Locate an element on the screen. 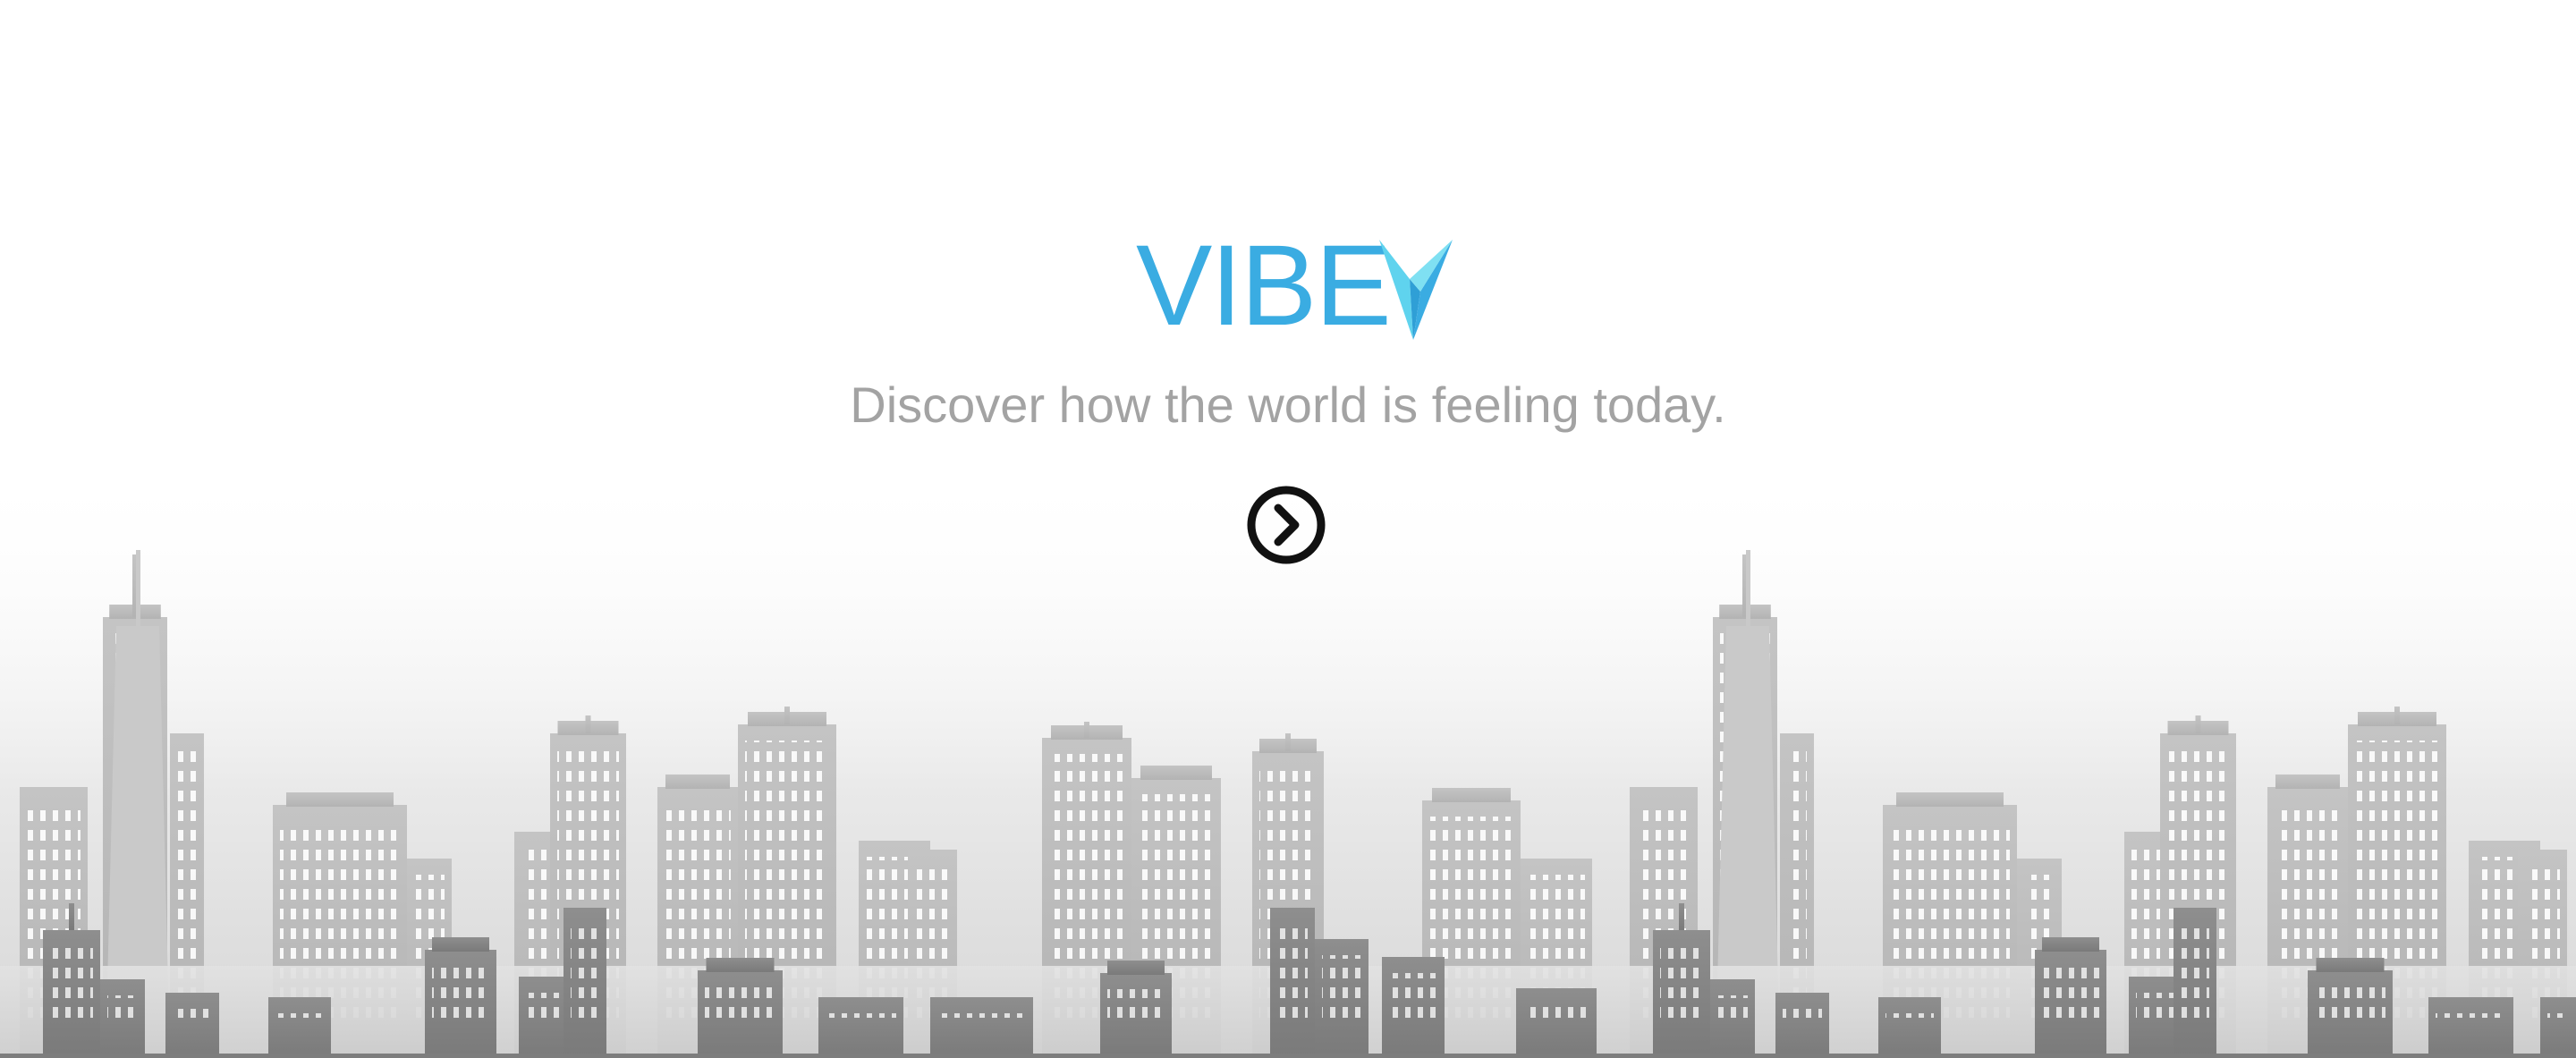 This screenshot has height=1058, width=2576. chevron-right-circle-icon is located at coordinates (1286, 525).